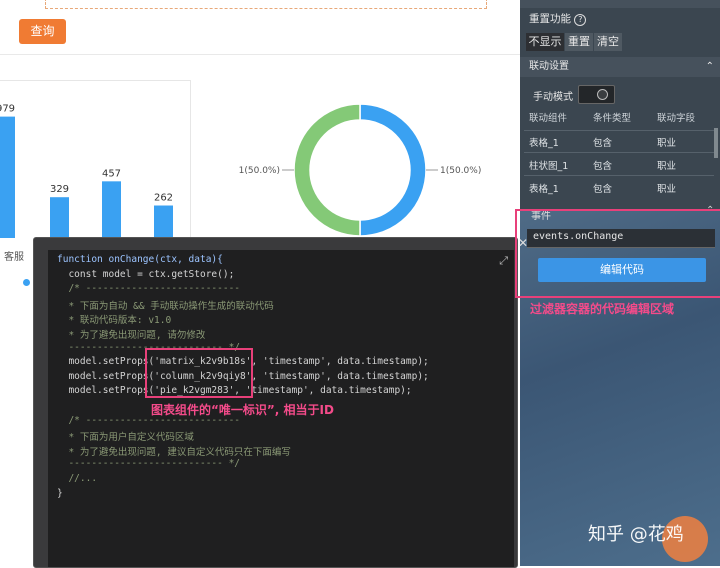 Image resolution: width=720 pixels, height=568 pixels. Describe the element at coordinates (612, 118) in the screenshot. I see `table-header-condition: 条件类型` at that location.